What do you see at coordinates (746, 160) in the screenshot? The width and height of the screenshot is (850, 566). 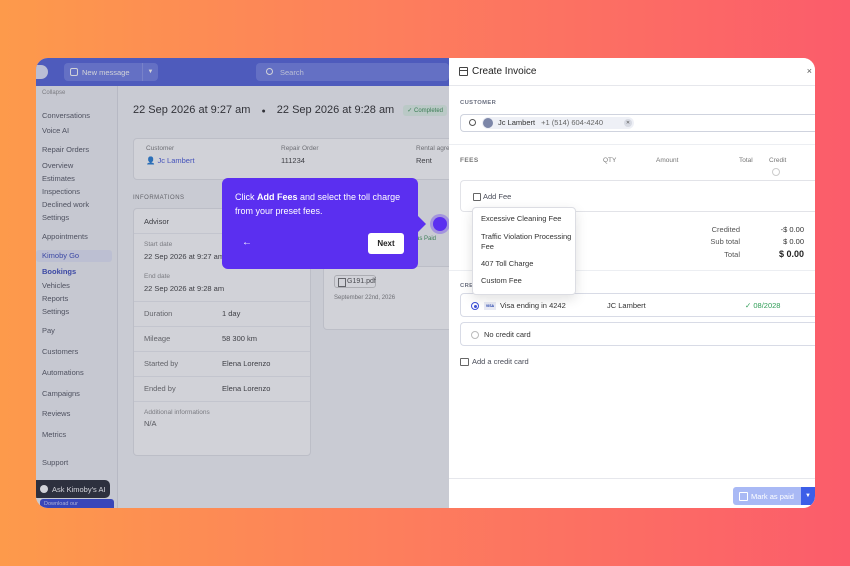 I see `total-header: Total` at bounding box center [746, 160].